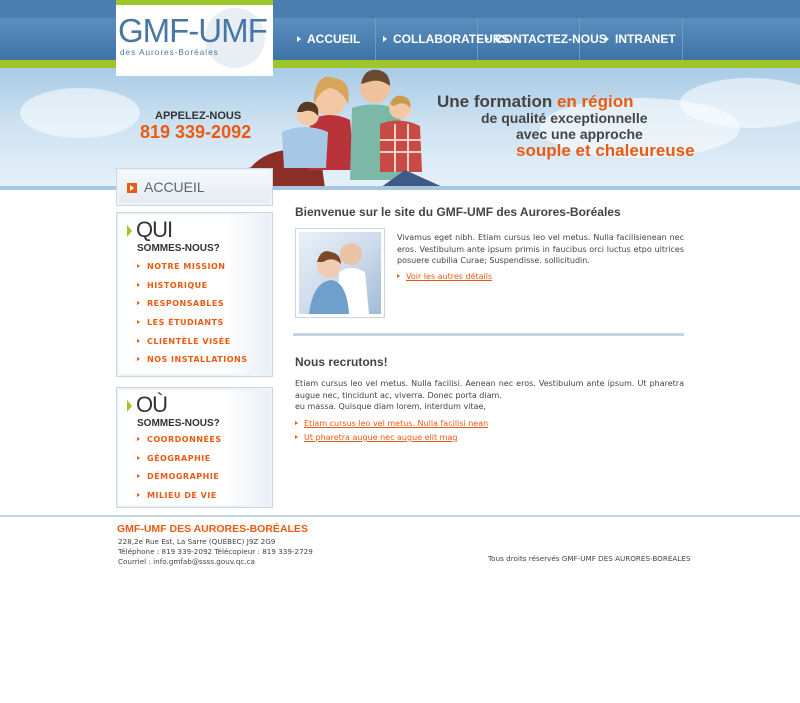  I want to click on slogan-line-1: Une formation en région, so click(535, 102).